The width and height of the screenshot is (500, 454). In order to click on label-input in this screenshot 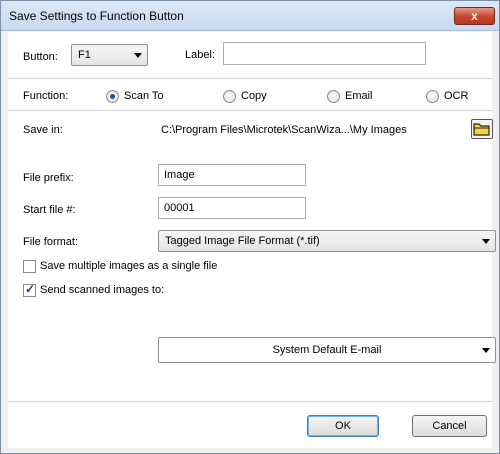, I will do `click(324, 53)`.